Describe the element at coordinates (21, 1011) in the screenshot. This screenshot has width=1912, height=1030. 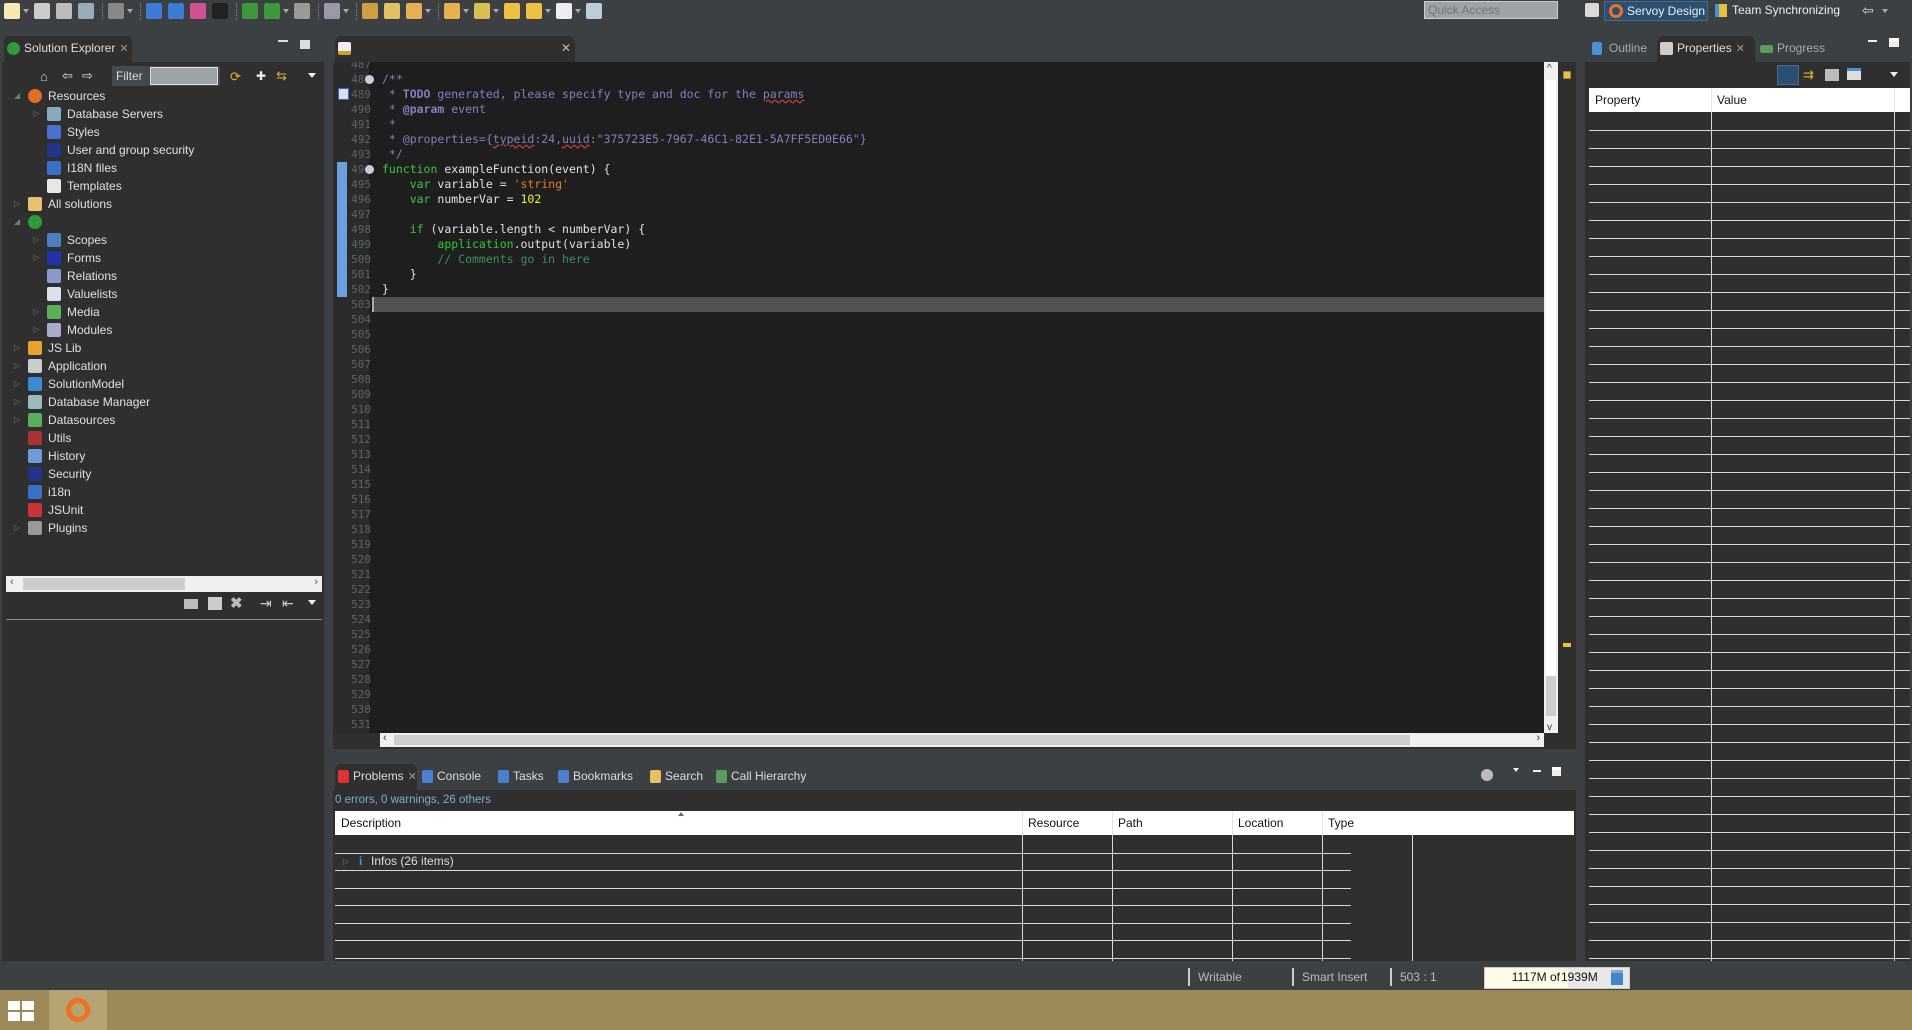
I see `windows-start-icon` at that location.